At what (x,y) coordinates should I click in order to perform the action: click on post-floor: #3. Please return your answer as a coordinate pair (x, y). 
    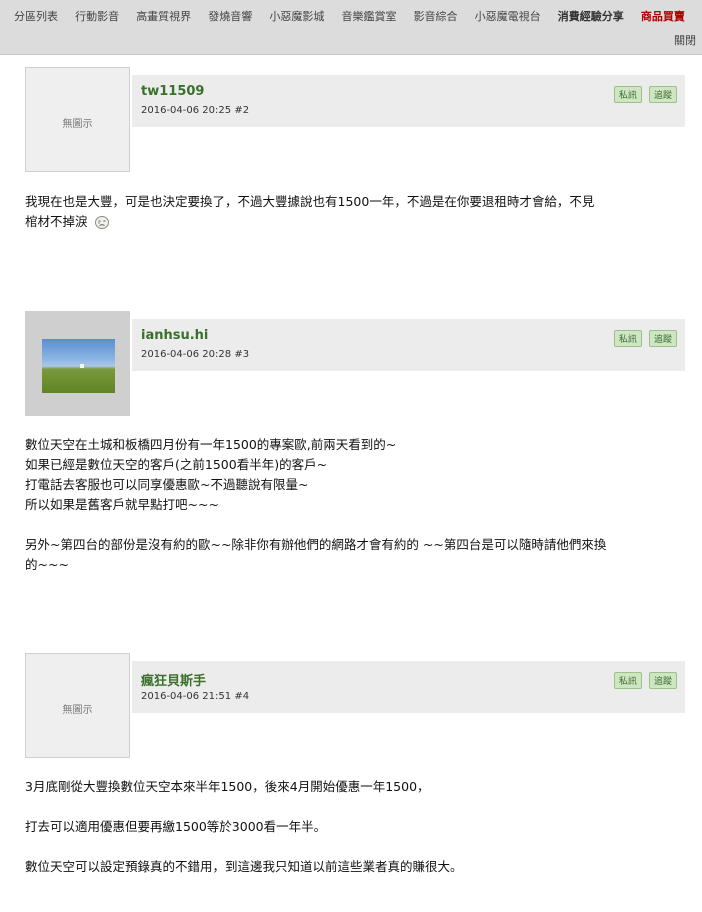
    Looking at the image, I should click on (242, 354).